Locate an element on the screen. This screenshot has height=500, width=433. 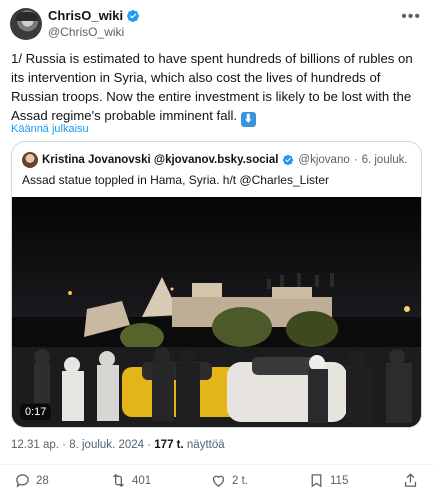
quoted-author-handle: @kjovano is located at coordinates (324, 160).